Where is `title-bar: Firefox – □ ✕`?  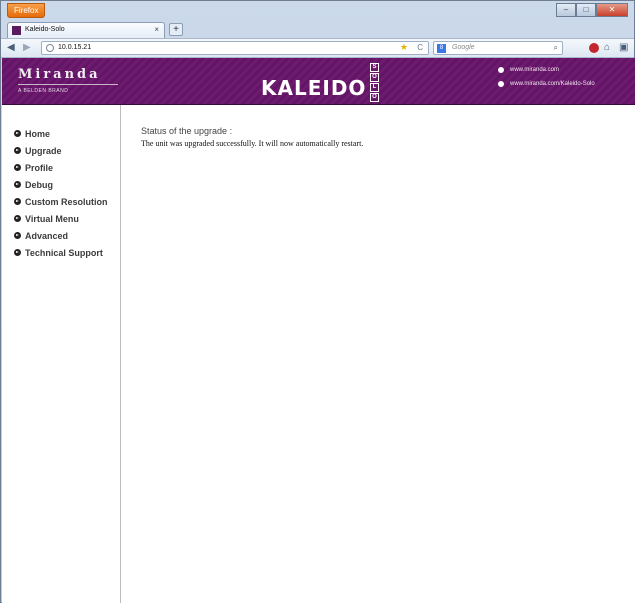
title-bar: Firefox – □ ✕ is located at coordinates (317, 11).